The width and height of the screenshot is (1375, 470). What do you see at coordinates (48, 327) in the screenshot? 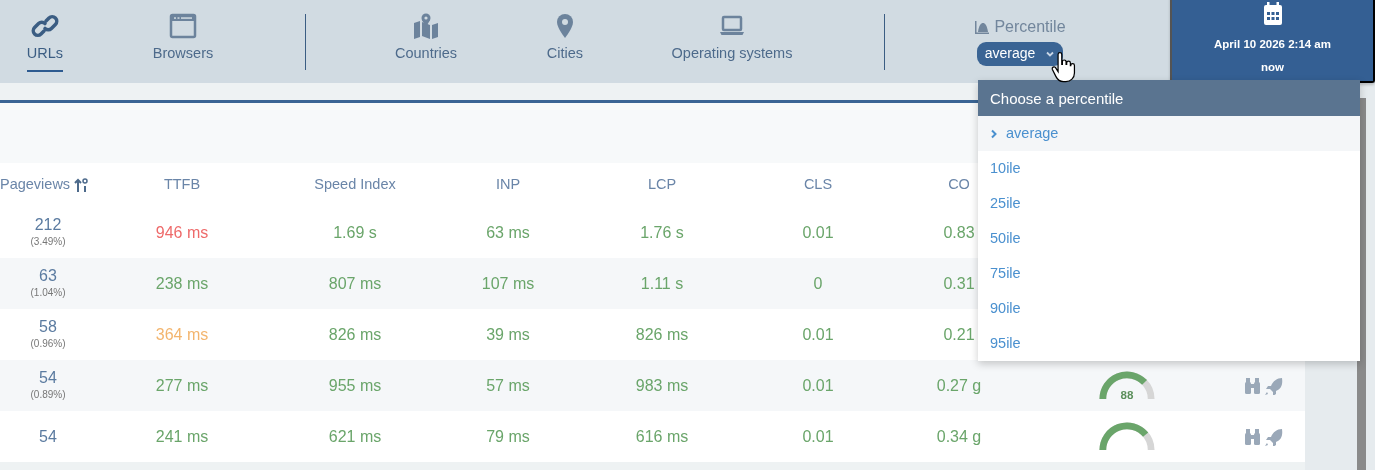
I see `pageview-count: 58` at bounding box center [48, 327].